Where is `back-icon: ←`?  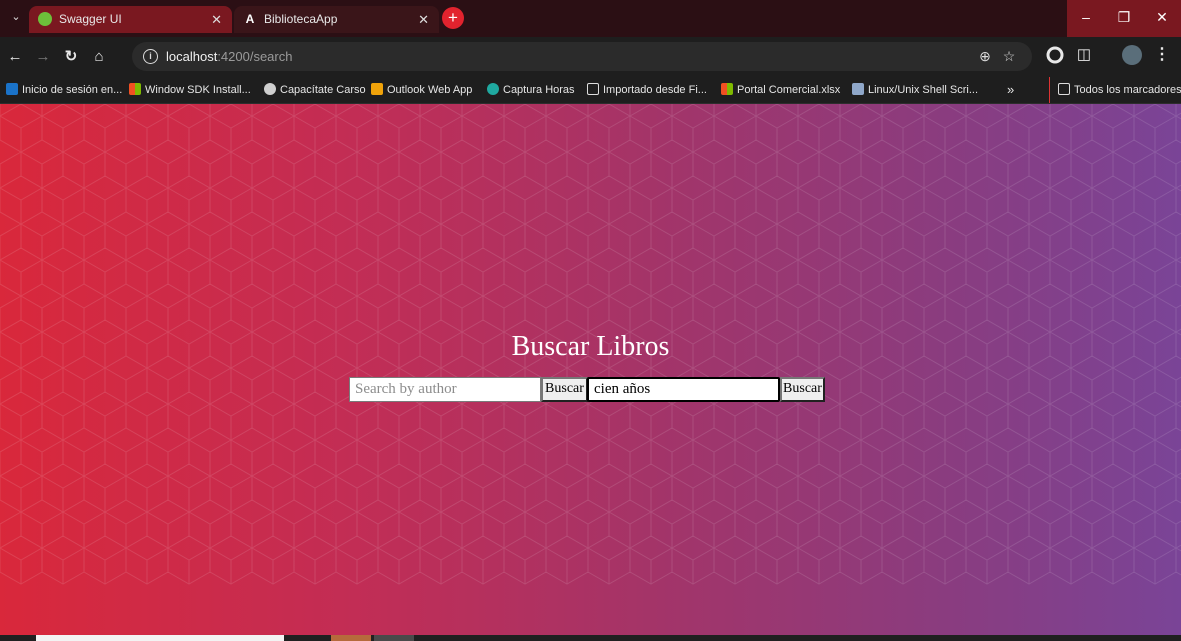
back-icon: ← is located at coordinates (15, 57).